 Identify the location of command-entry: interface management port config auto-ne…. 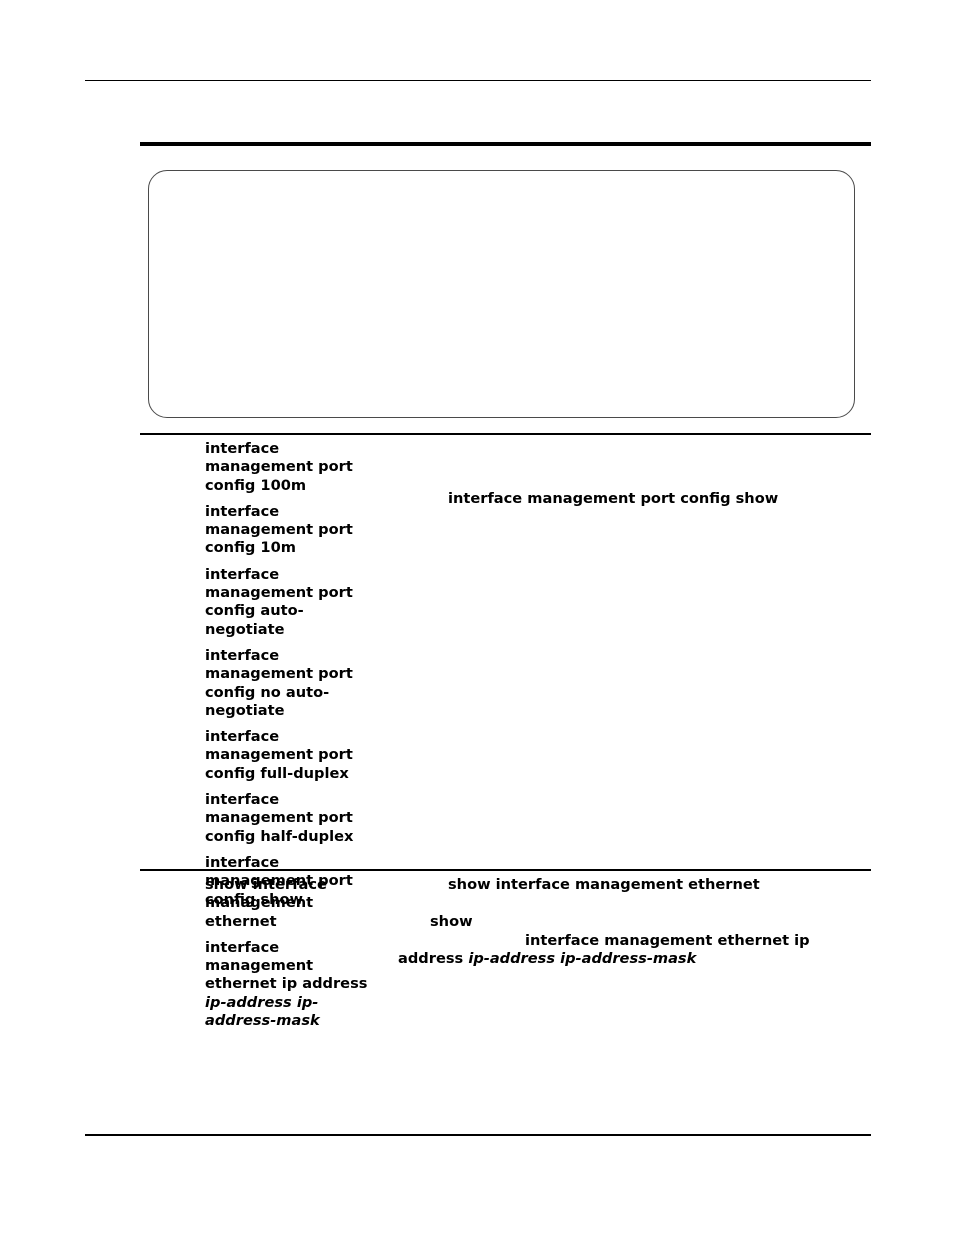
(279, 601).